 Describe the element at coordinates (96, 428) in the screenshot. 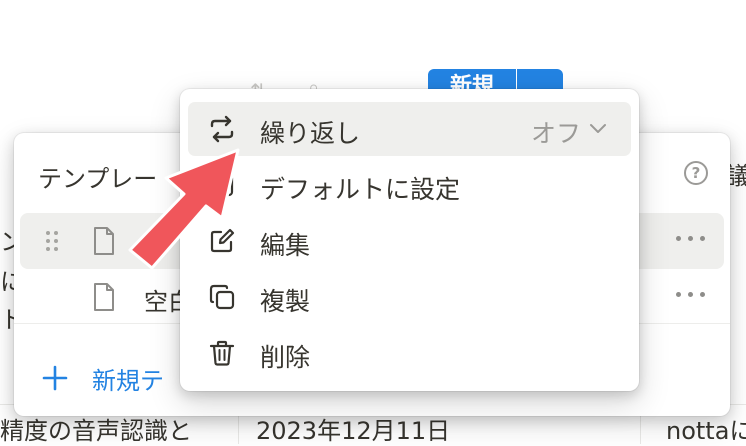

I see `table-cell-text: 精度の音声認識と` at that location.